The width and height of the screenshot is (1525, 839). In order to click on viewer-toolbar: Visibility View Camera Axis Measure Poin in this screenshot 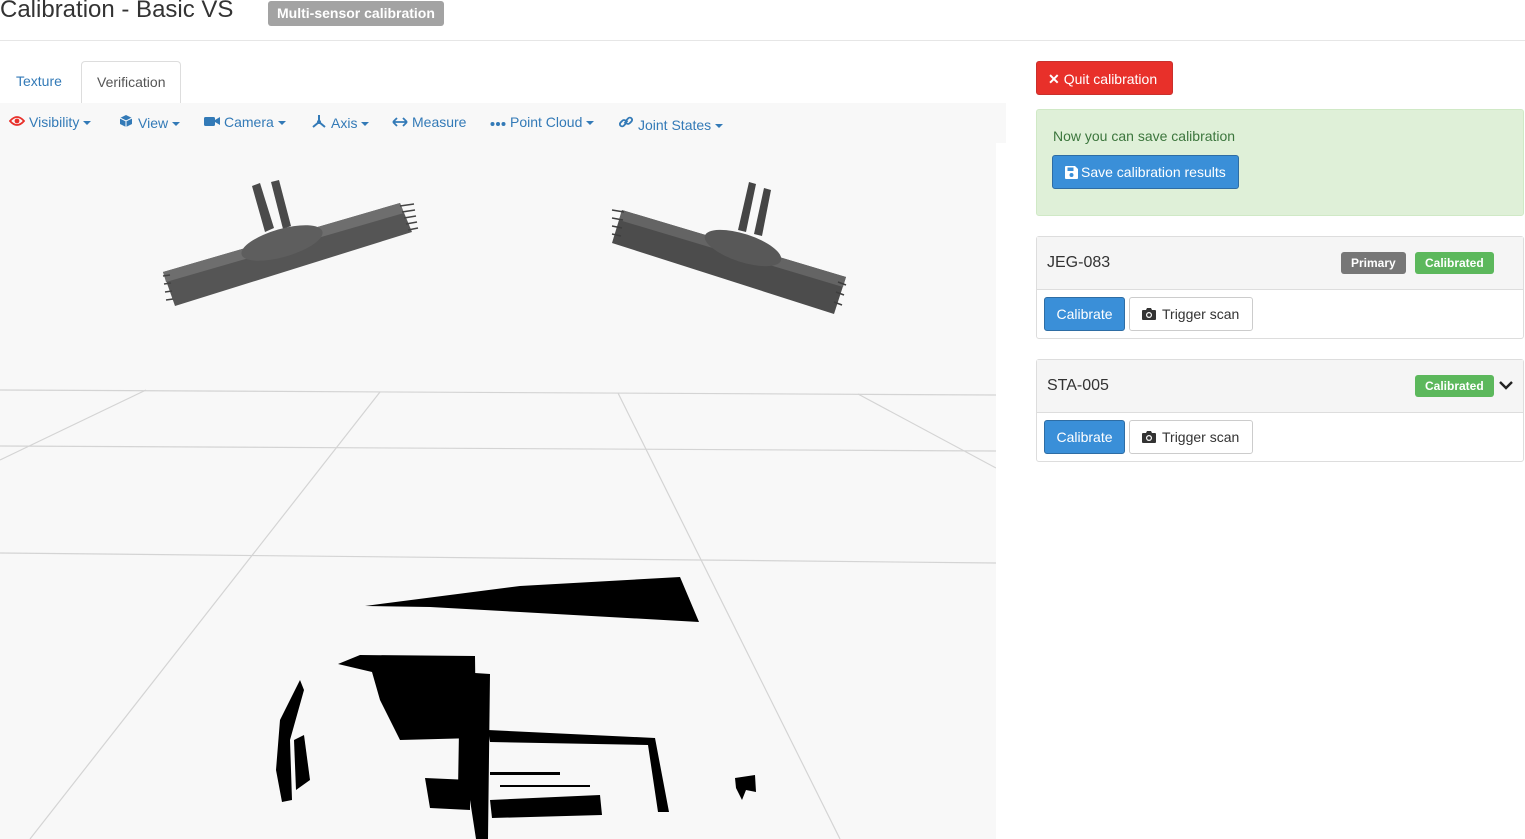, I will do `click(498, 123)`.